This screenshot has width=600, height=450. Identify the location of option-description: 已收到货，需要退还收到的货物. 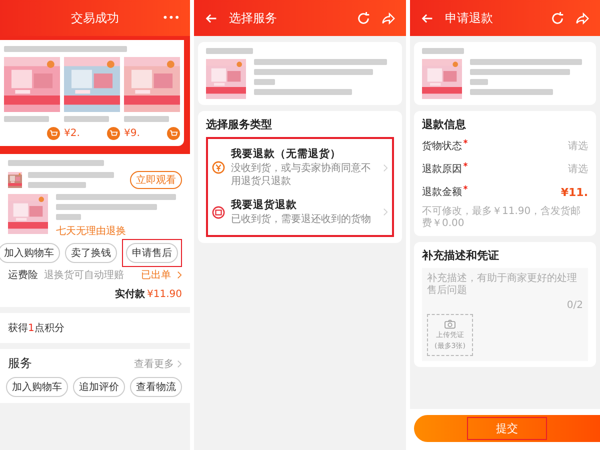
(301, 220).